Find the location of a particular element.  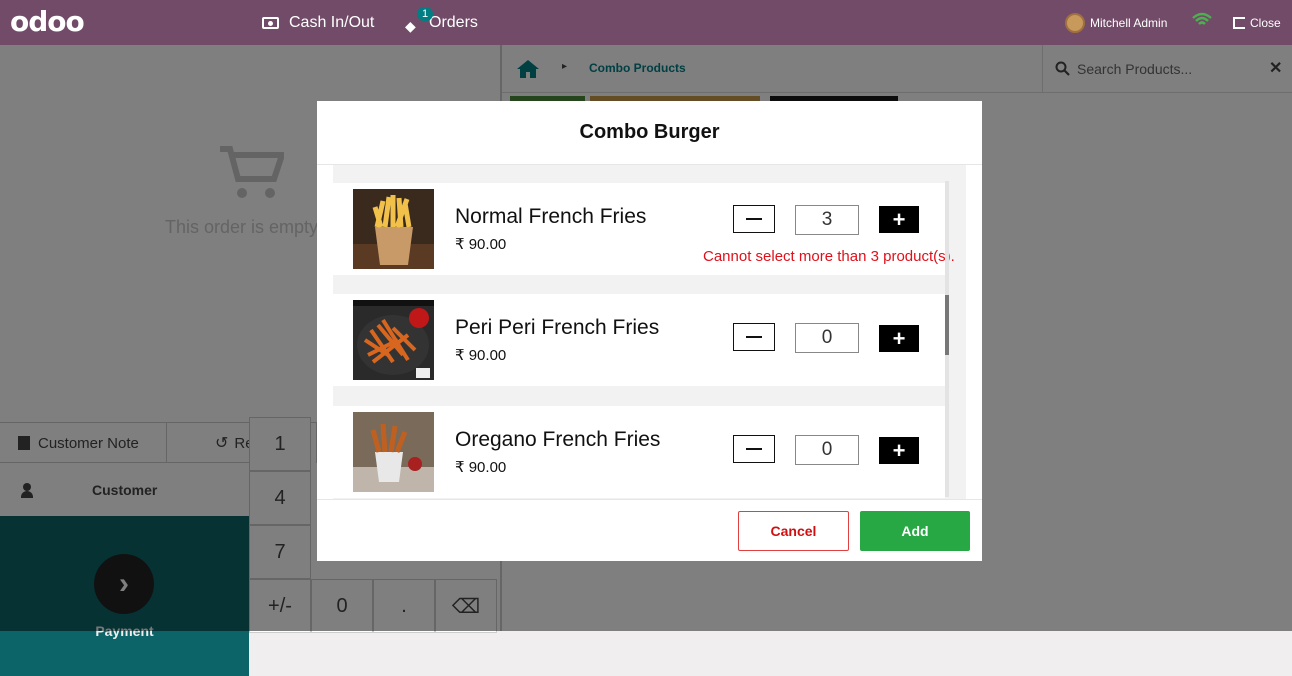

close-session-button: Close is located at coordinates (1257, 22).